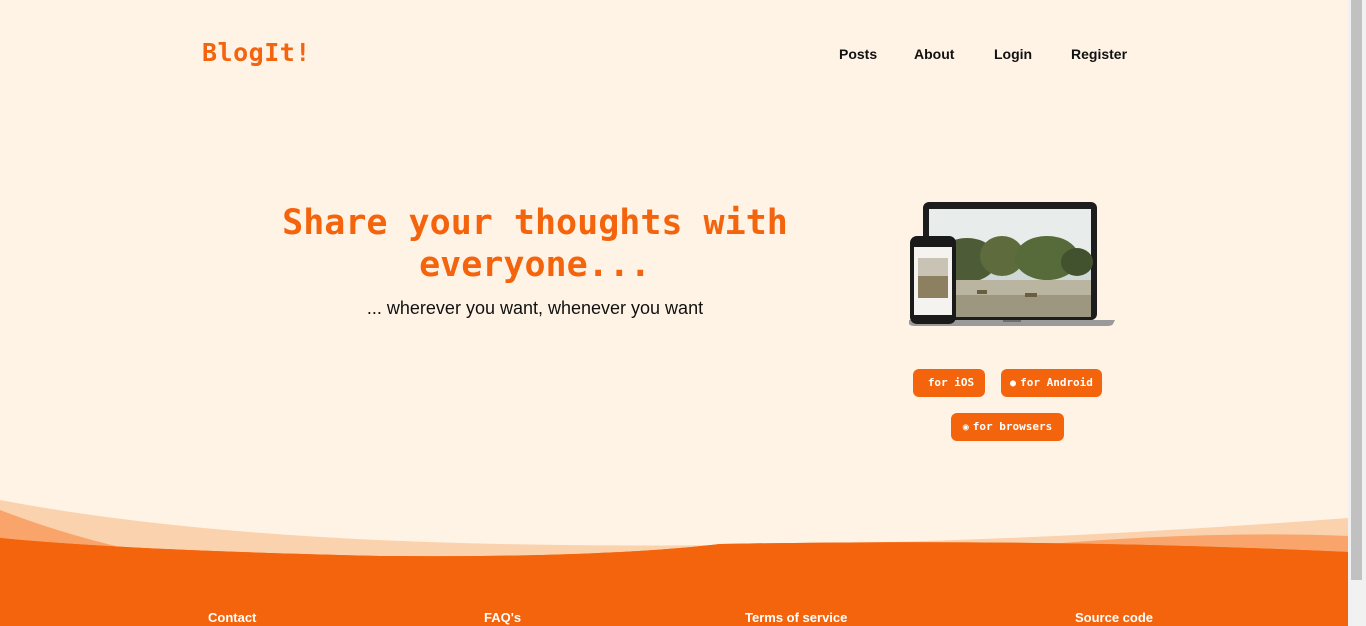  Describe the element at coordinates (858, 54) in the screenshot. I see `nav-link-posts: Posts` at that location.